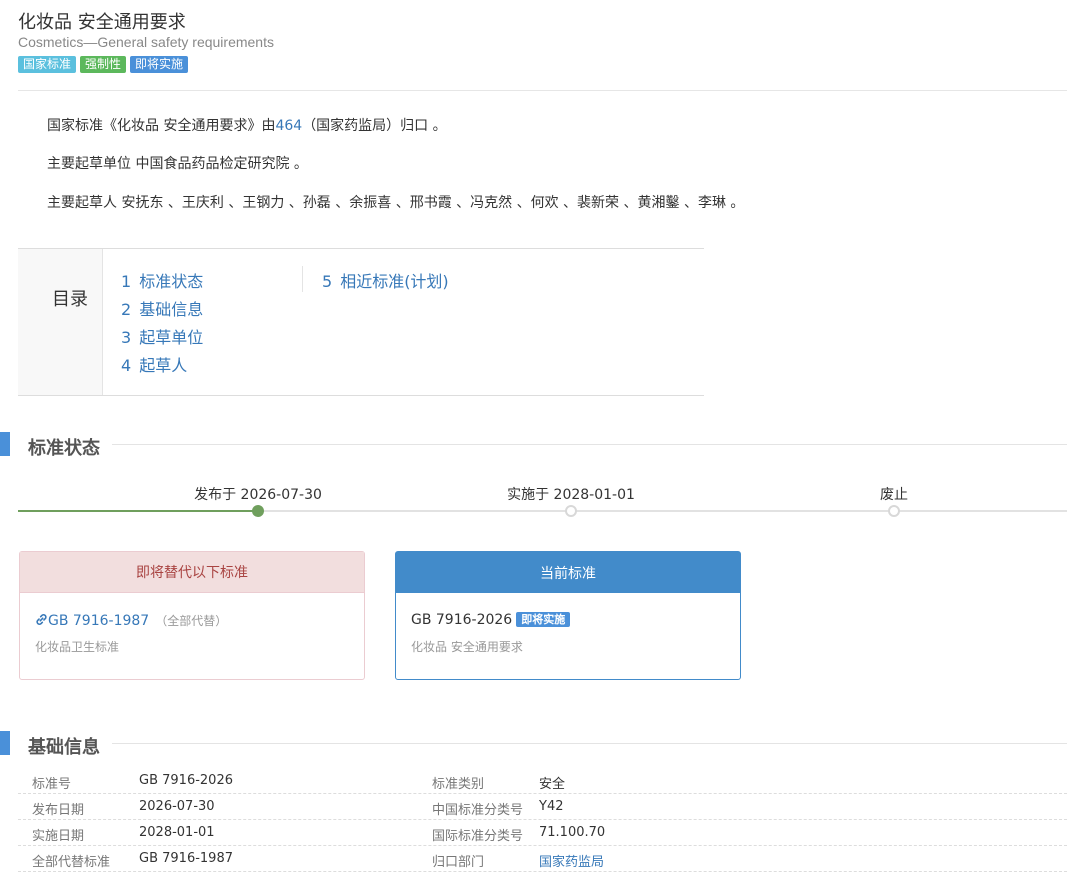 The width and height of the screenshot is (1067, 881). Describe the element at coordinates (258, 511) in the screenshot. I see `timeline-dot-published` at that location.